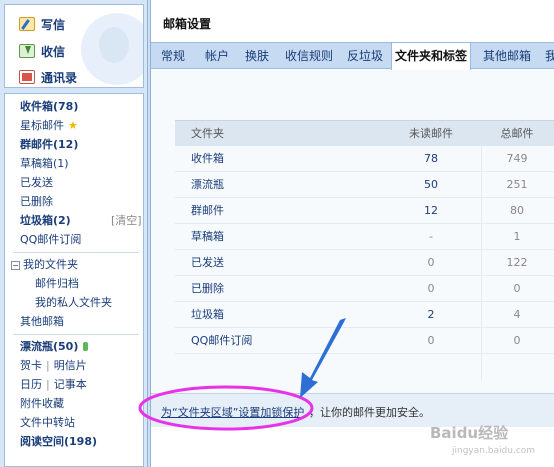 The height and width of the screenshot is (467, 554). What do you see at coordinates (364, 133) in the screenshot?
I see `table-header: 文件夹 未读邮件 总邮件` at bounding box center [364, 133].